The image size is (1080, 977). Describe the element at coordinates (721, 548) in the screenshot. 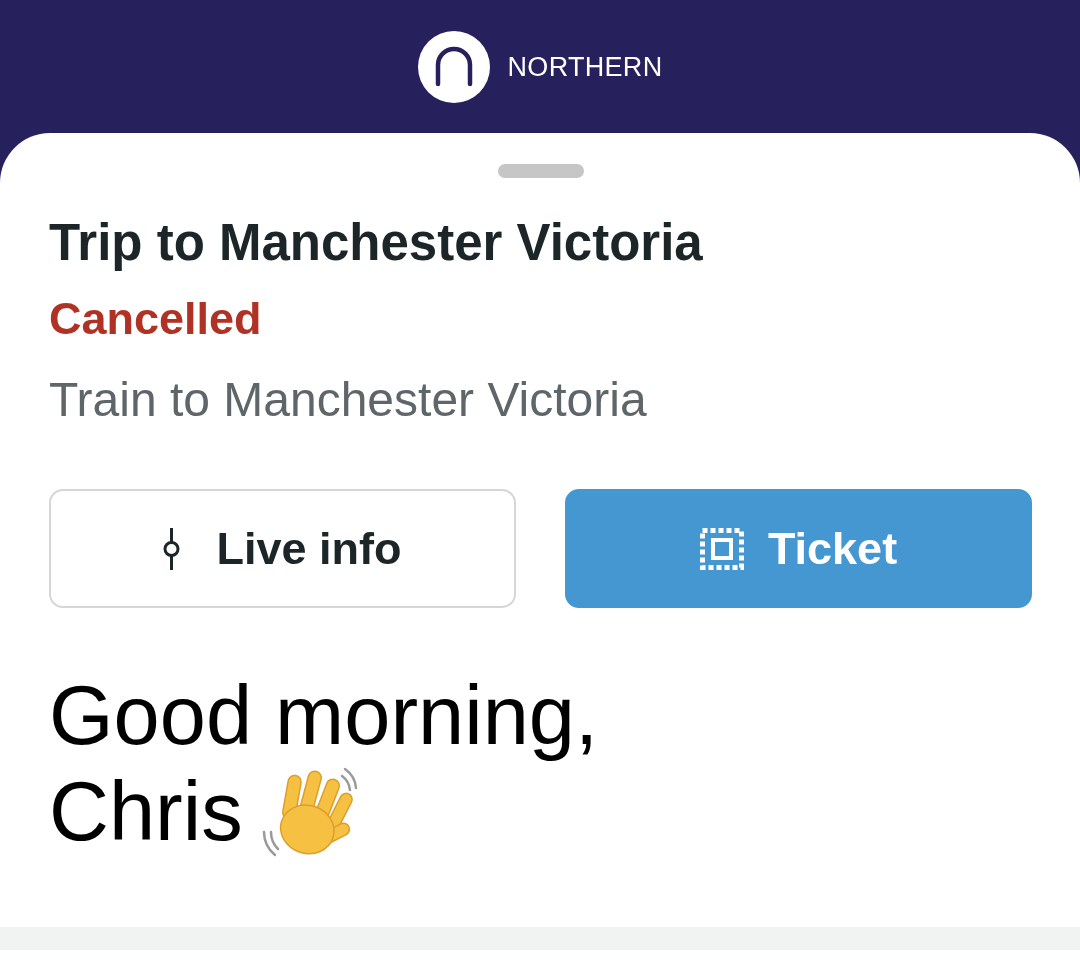

I see `ticket-icon` at that location.